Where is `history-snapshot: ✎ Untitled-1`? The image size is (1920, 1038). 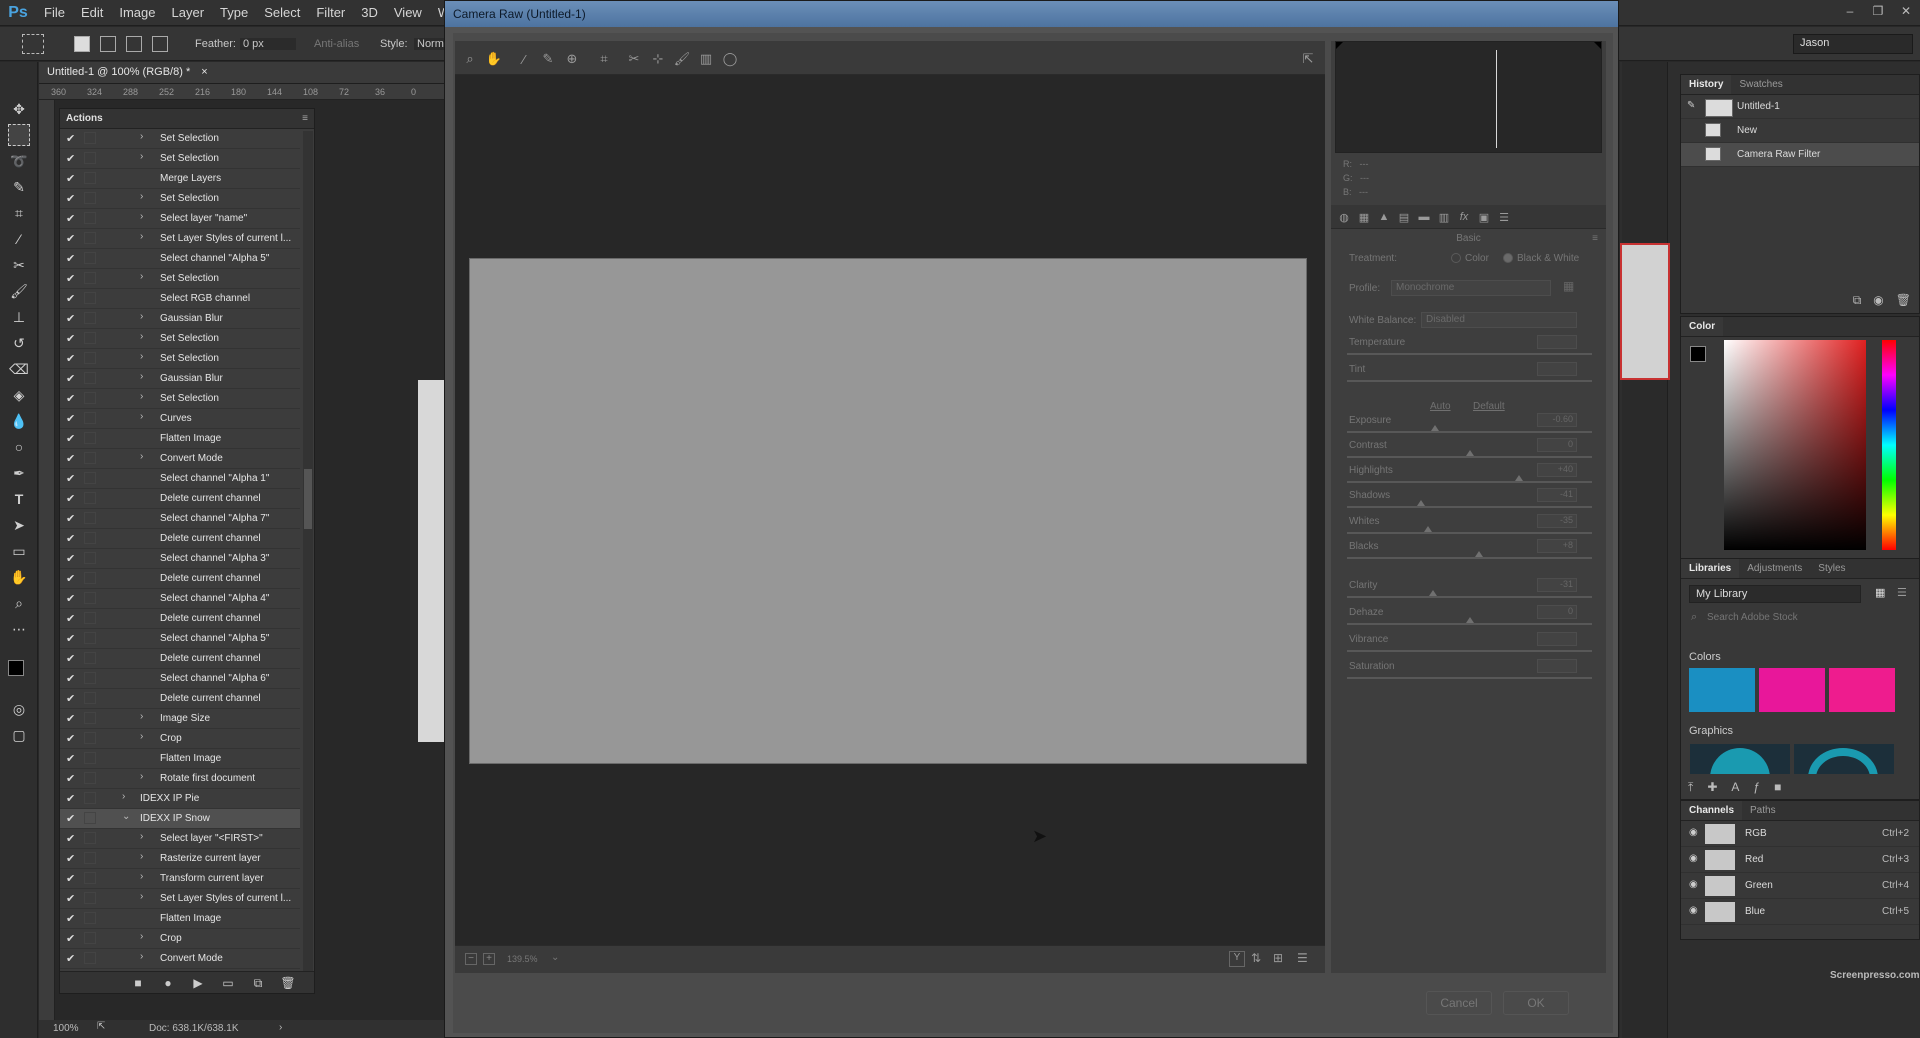
history-snapshot: ✎ Untitled-1 is located at coordinates (1800, 107).